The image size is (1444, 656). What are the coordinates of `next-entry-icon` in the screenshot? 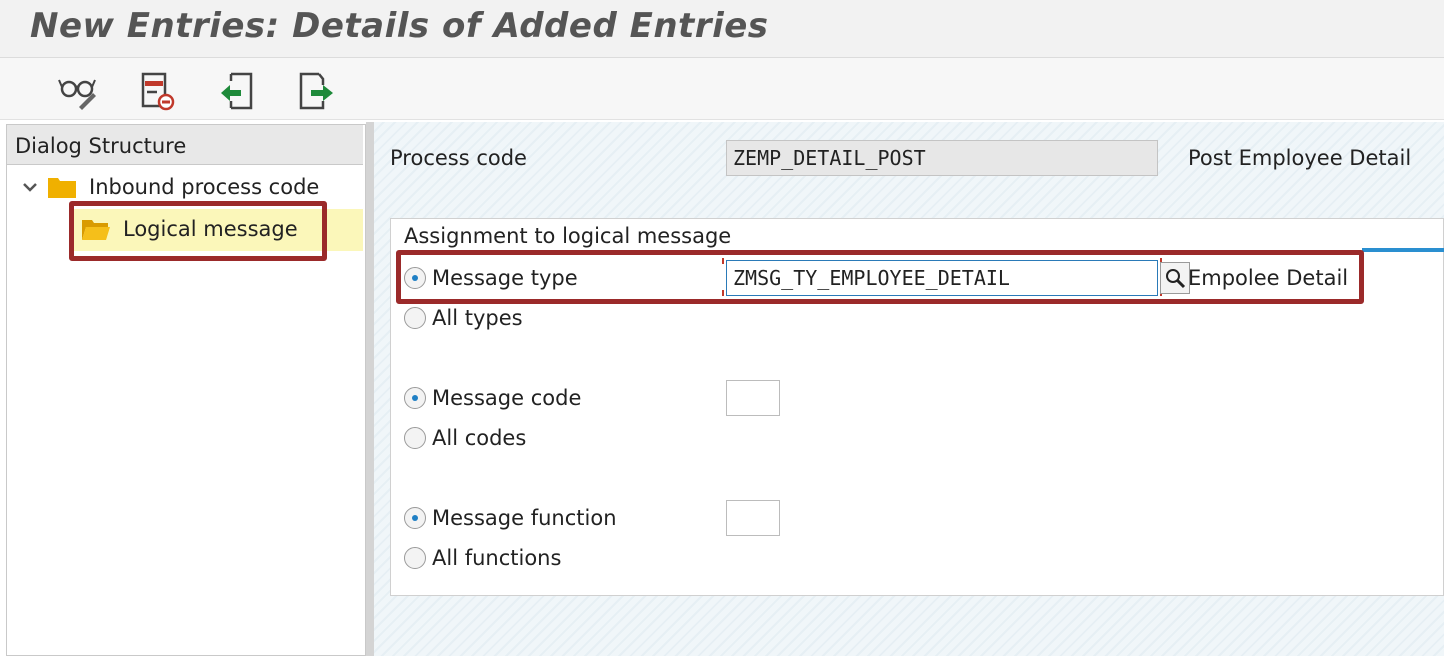 It's located at (316, 91).